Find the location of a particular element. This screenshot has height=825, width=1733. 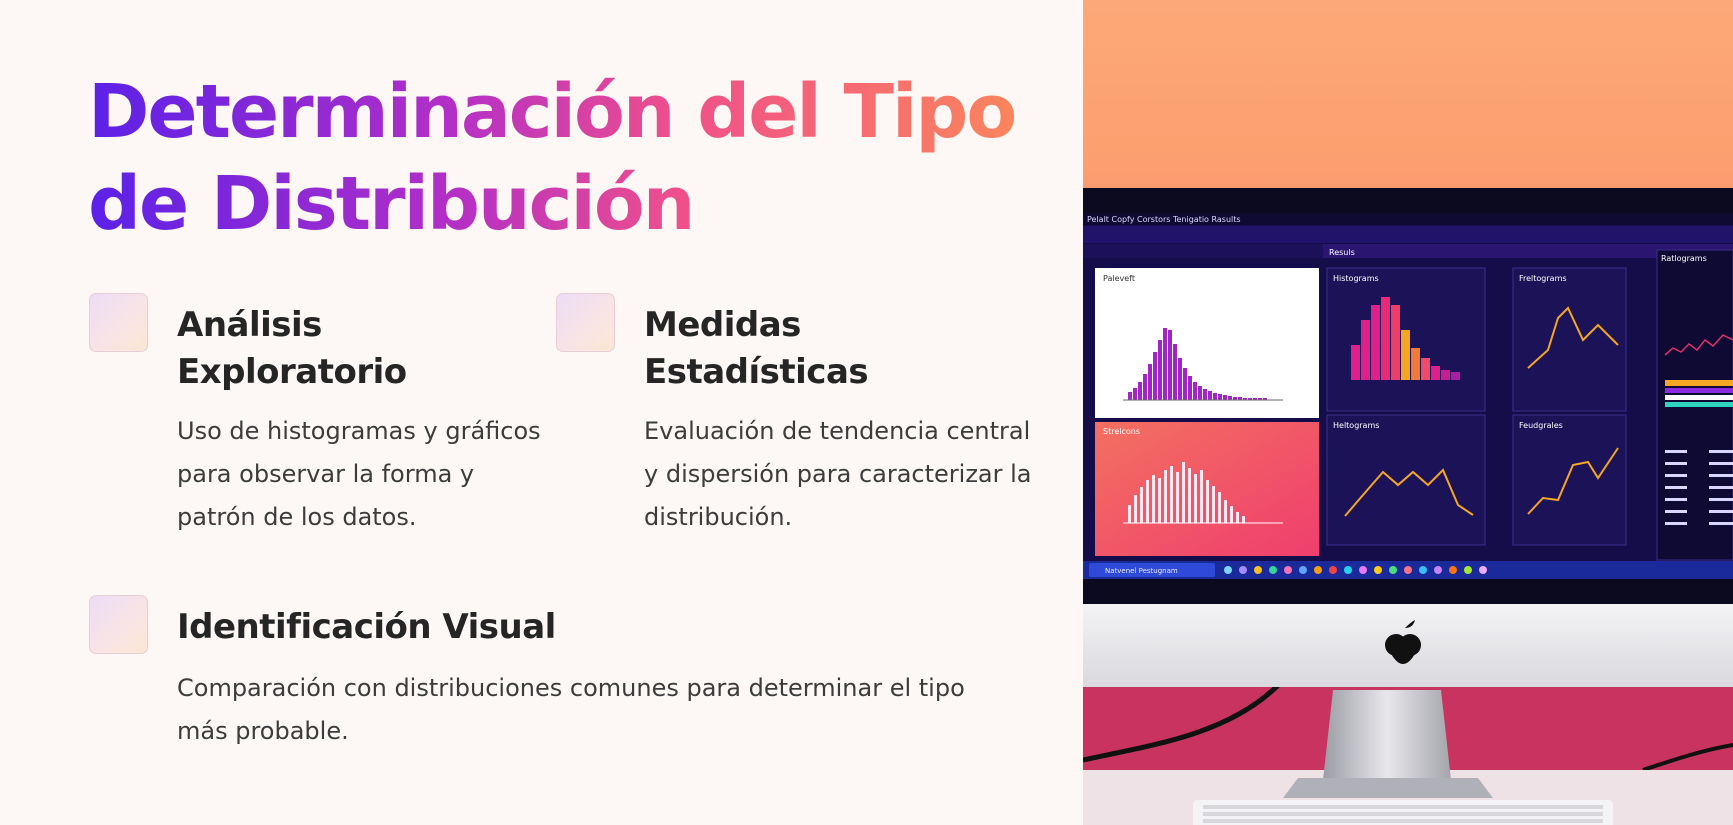

panel-freltograms is located at coordinates (1569, 339).